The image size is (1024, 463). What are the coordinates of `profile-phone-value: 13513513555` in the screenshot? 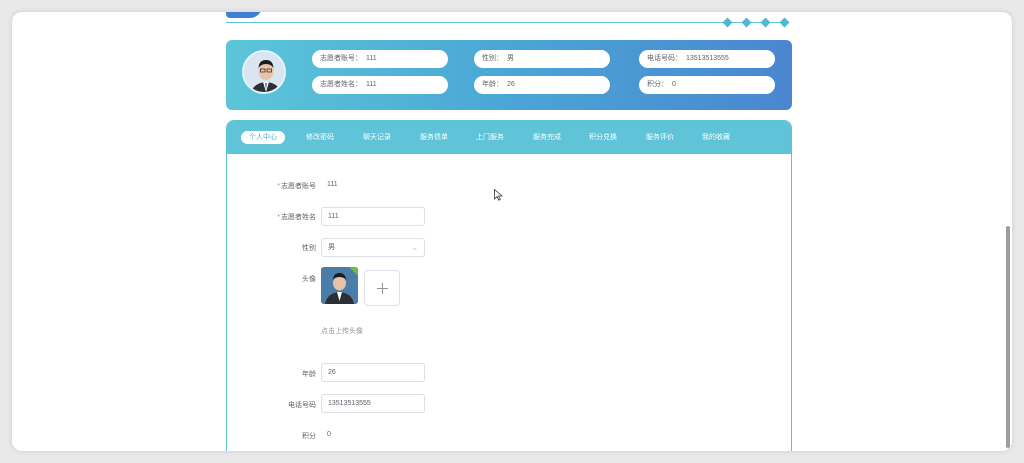 It's located at (707, 58).